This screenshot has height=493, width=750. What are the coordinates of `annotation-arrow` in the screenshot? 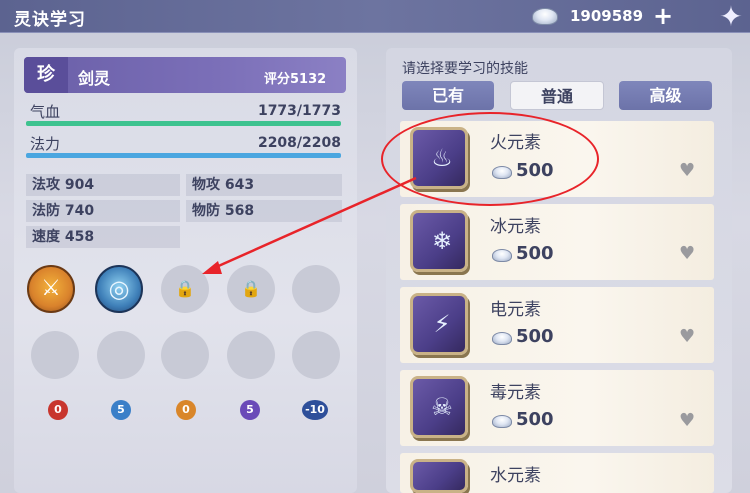 It's located at (309, 225).